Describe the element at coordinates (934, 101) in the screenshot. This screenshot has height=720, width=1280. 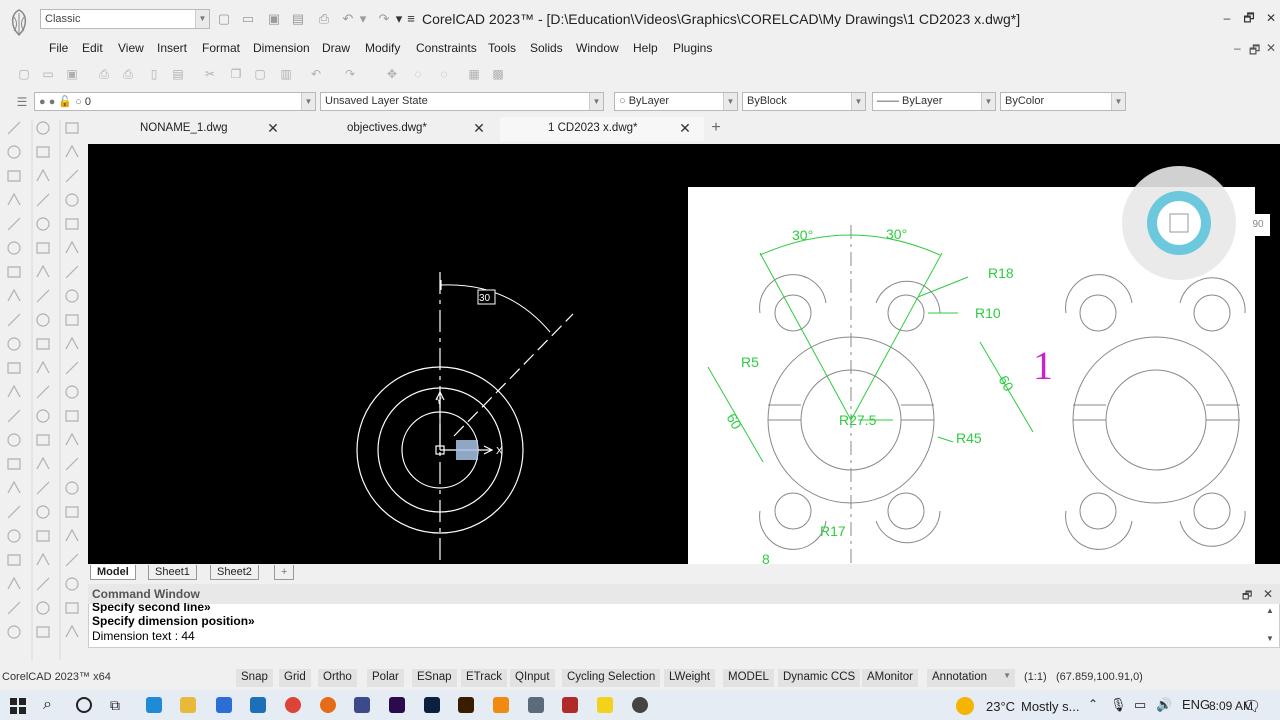
I see `lineweight-combo: —— ByLayer ▼` at that location.